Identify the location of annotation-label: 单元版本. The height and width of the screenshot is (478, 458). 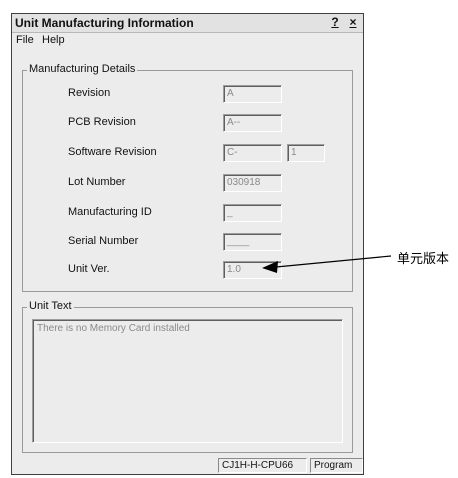
(423, 258).